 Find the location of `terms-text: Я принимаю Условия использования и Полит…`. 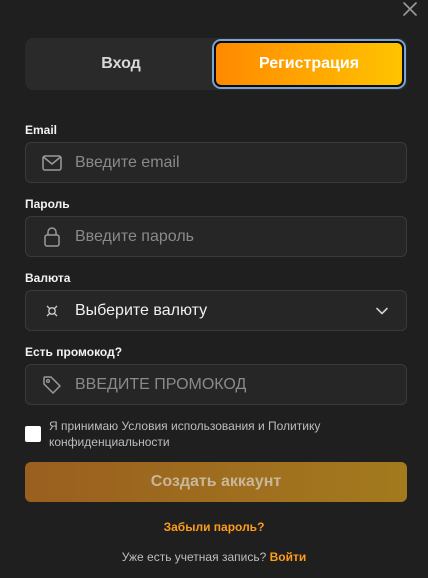

terms-text: Я принимаю Условия использования и Полит… is located at coordinates (185, 434).